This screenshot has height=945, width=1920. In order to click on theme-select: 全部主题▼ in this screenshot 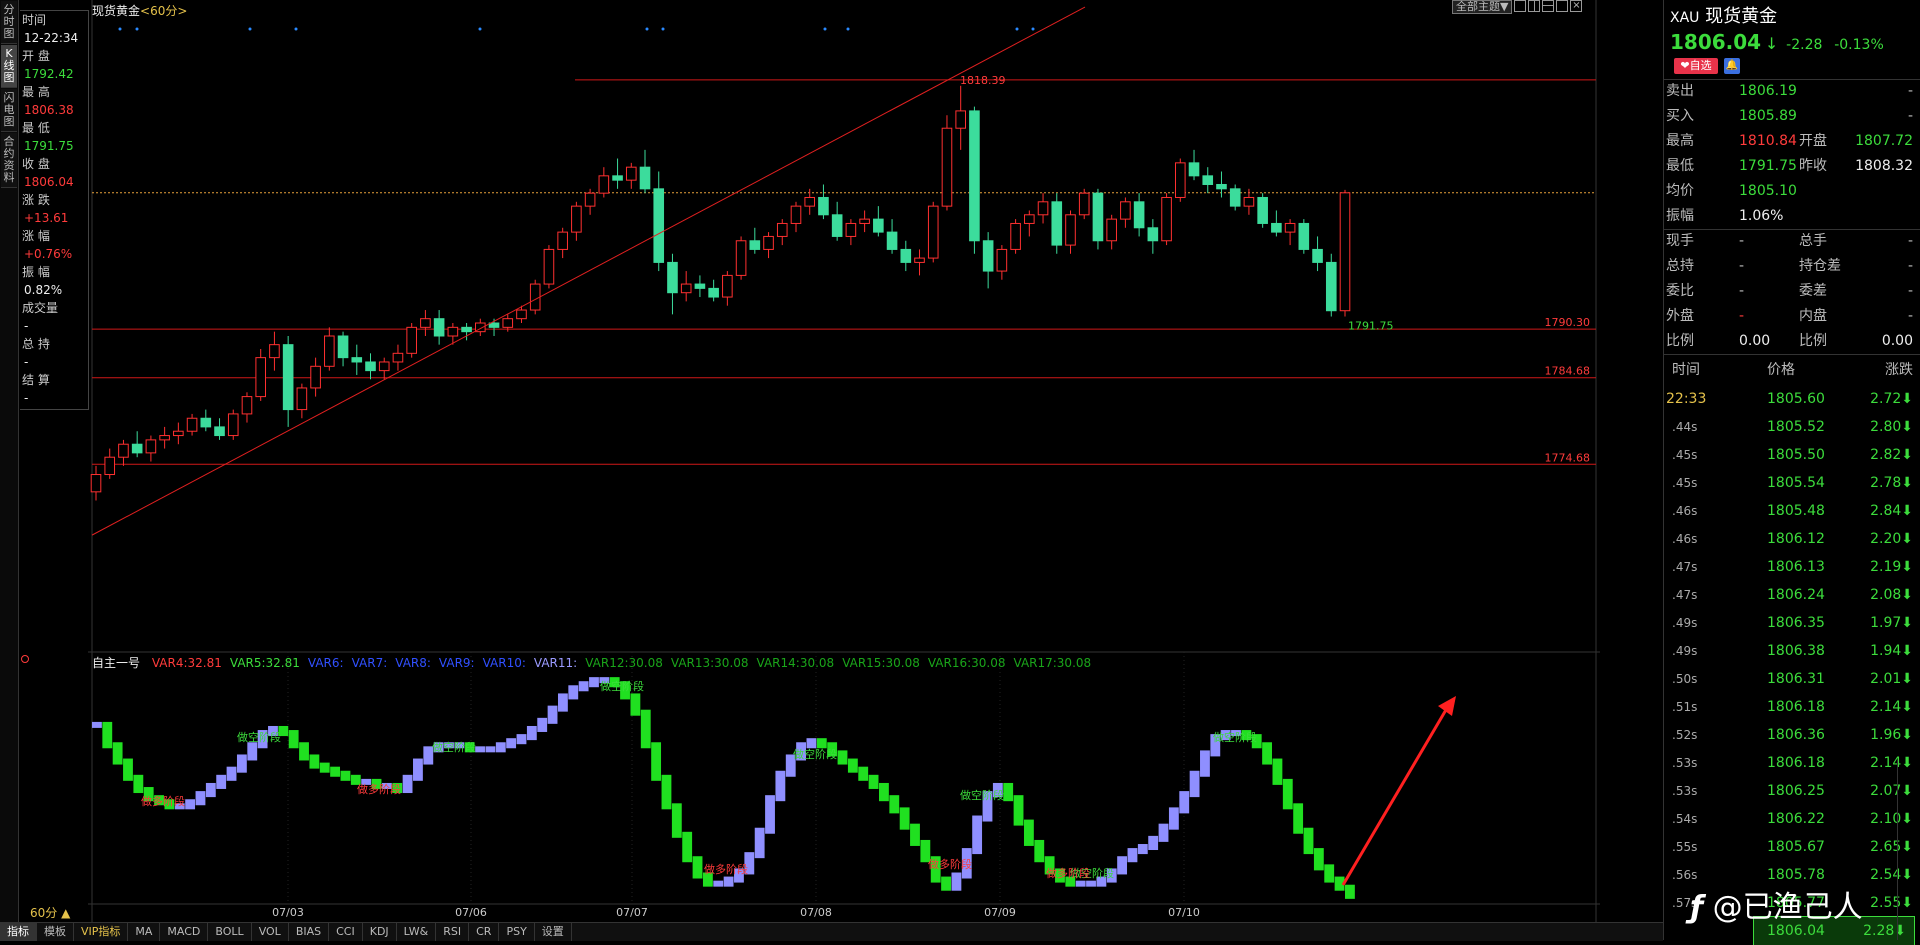, I will do `click(1482, 7)`.